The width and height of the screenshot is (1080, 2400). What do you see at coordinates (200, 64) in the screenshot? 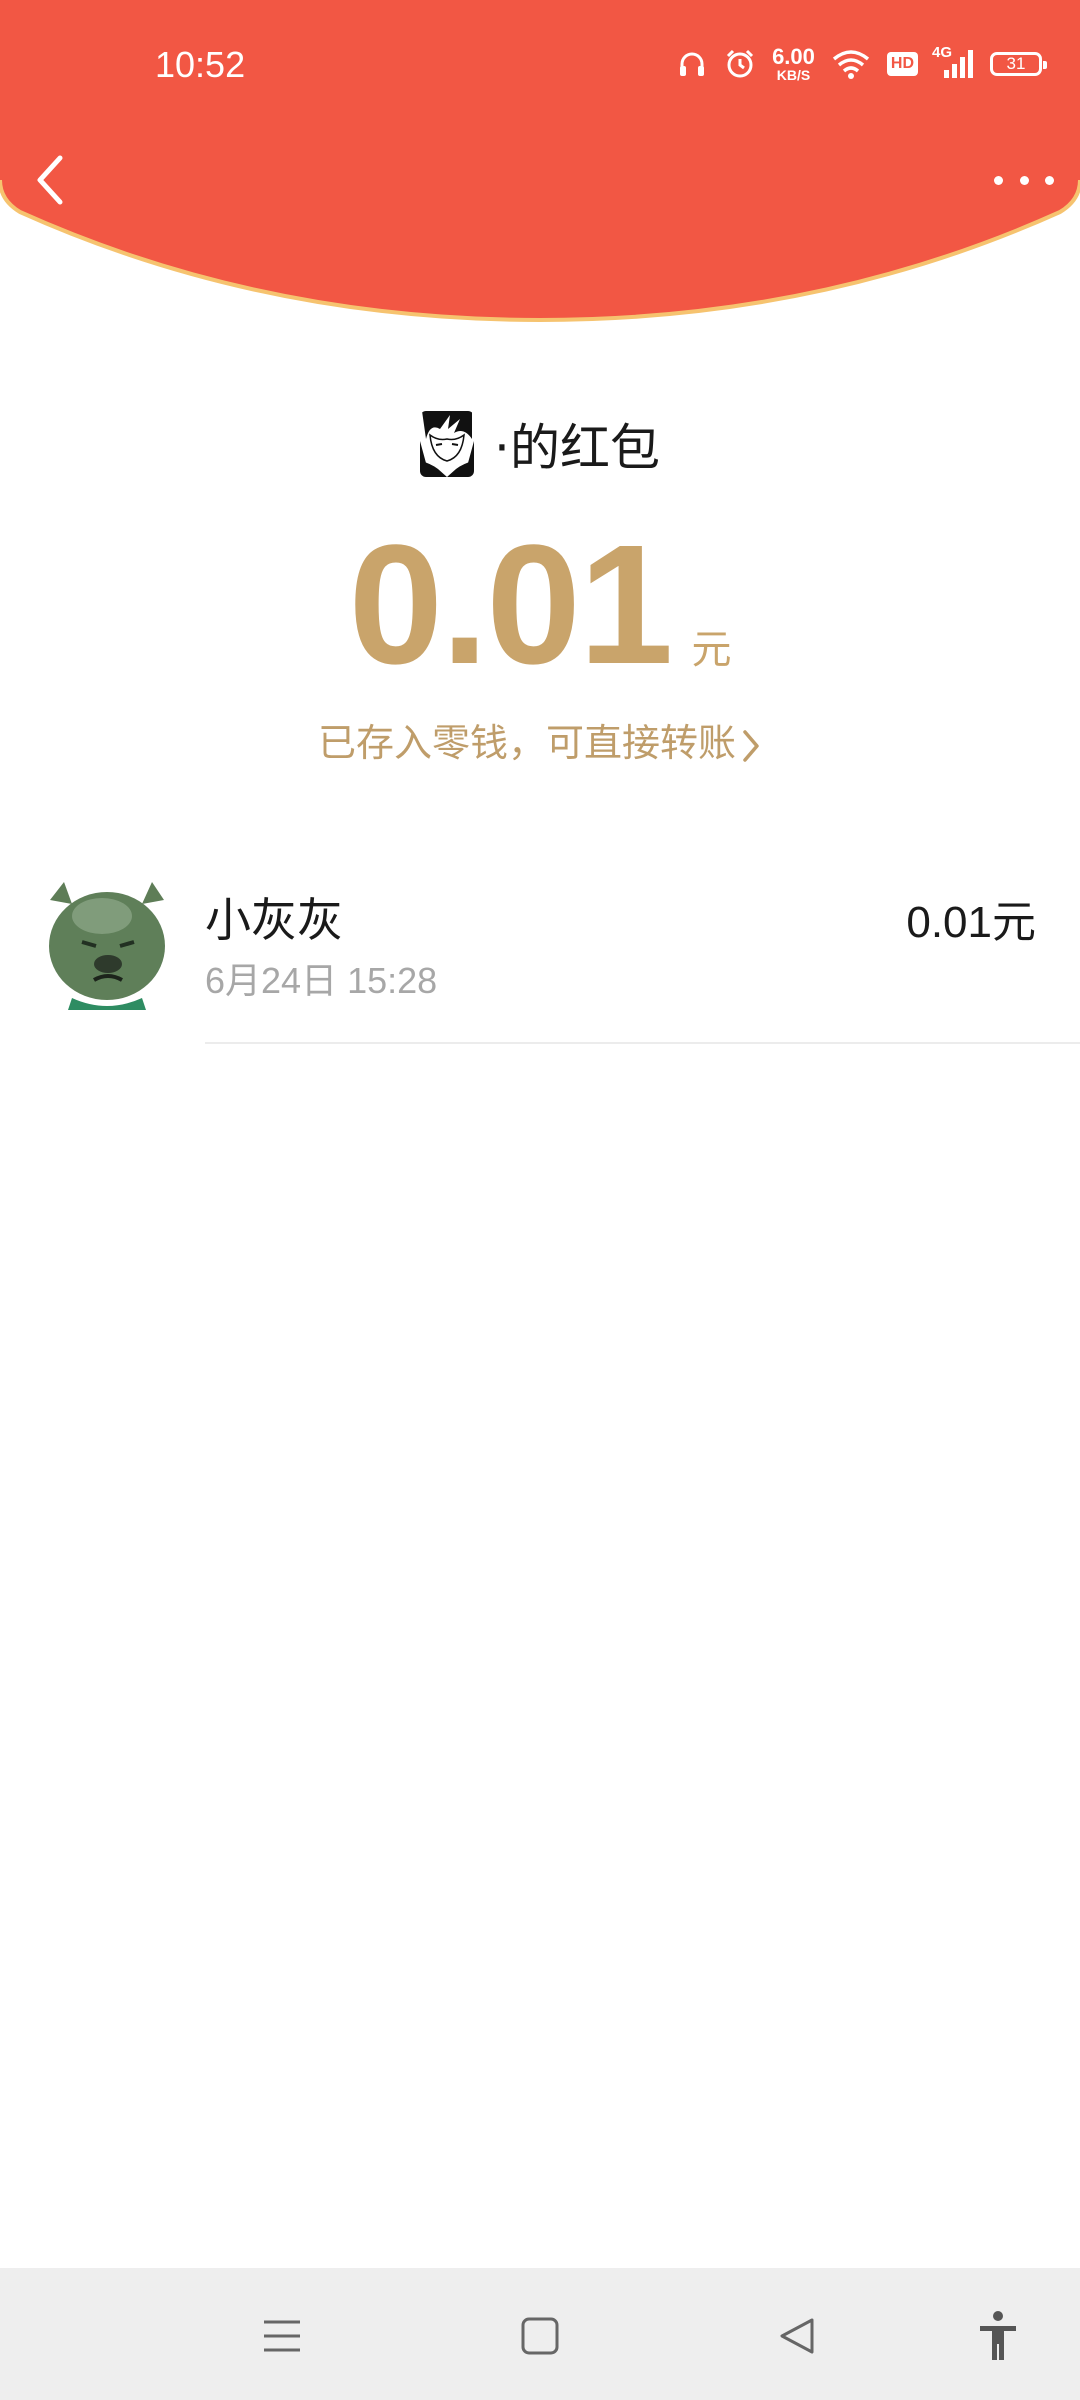
I see `status-time: 10:52` at bounding box center [200, 64].